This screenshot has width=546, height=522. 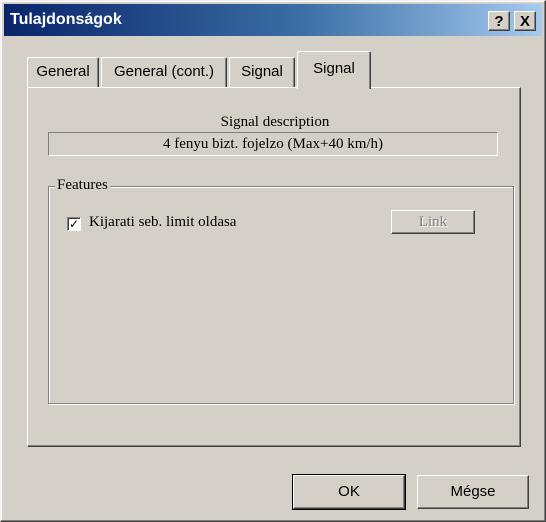 What do you see at coordinates (275, 122) in the screenshot?
I see `signal-description-label: Signal description` at bounding box center [275, 122].